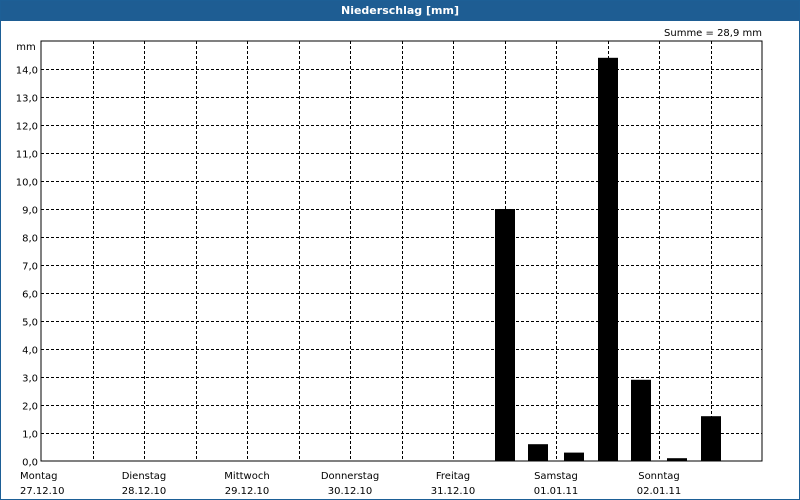 This screenshot has height=500, width=800. Describe the element at coordinates (30, 407) in the screenshot. I see `y-tick-label: 2,0` at that location.